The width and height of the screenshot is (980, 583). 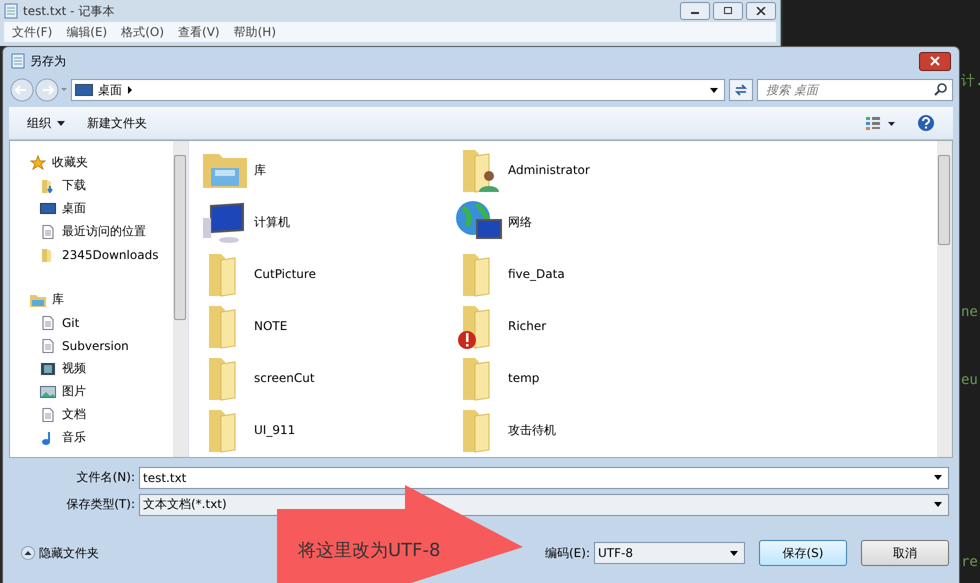 What do you see at coordinates (969, 380) in the screenshot?
I see `code-text: eu` at bounding box center [969, 380].